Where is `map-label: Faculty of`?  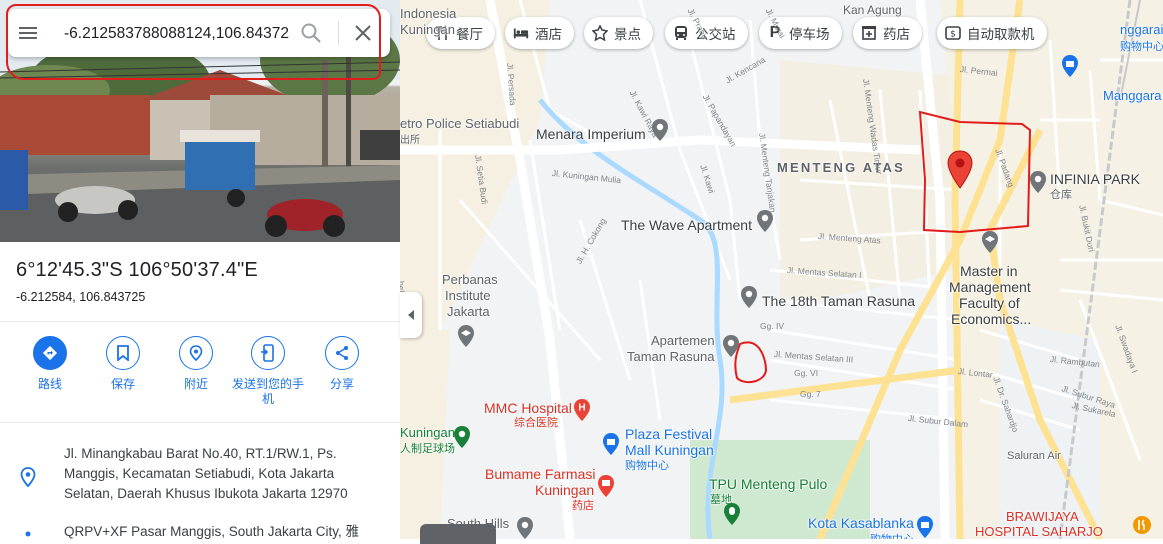
map-label: Faculty of is located at coordinates (989, 303).